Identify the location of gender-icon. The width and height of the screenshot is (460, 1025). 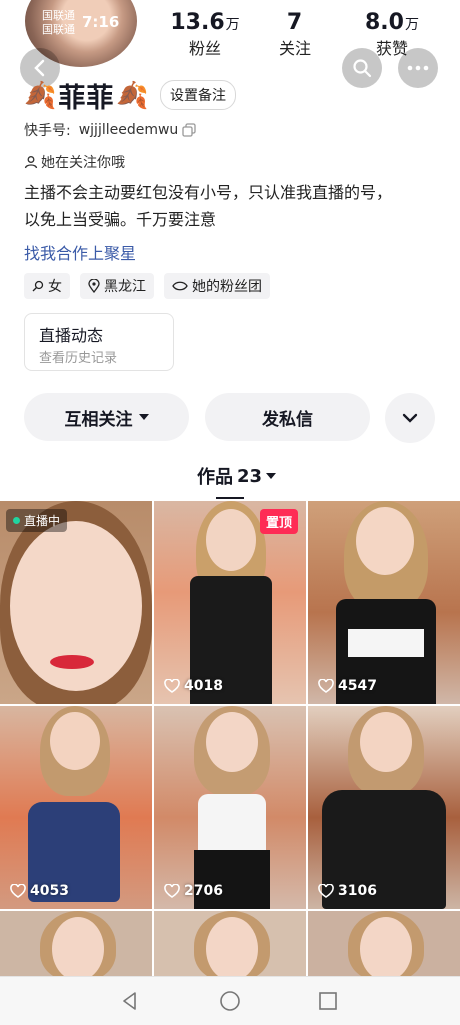
(38, 286).